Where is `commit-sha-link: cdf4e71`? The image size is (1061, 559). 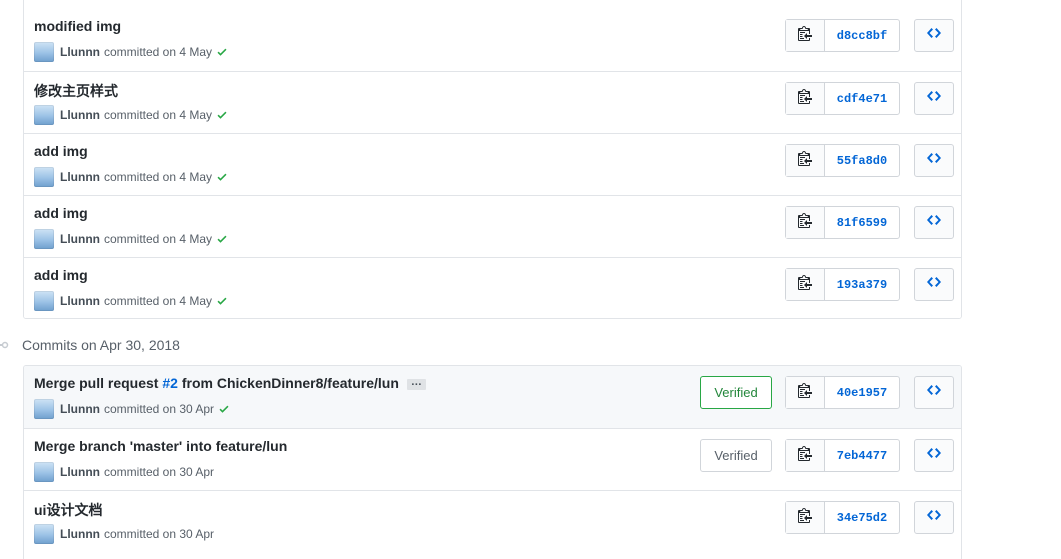
commit-sha-link: cdf4e71 is located at coordinates (862, 98).